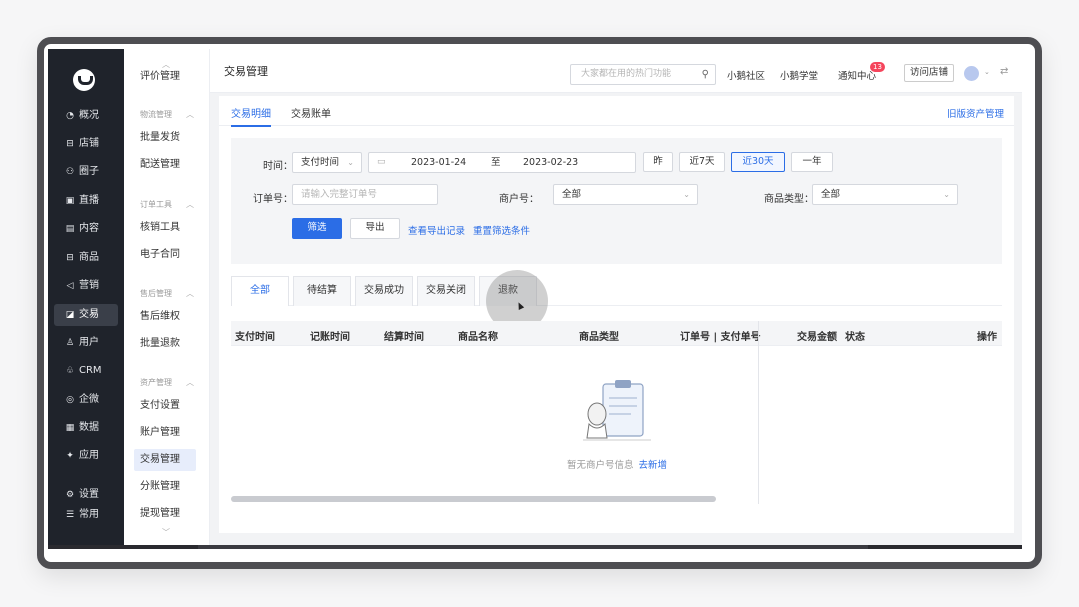 This screenshot has width=1079, height=607. What do you see at coordinates (165, 228) in the screenshot?
I see `submenu-item: 核销工具` at bounding box center [165, 228].